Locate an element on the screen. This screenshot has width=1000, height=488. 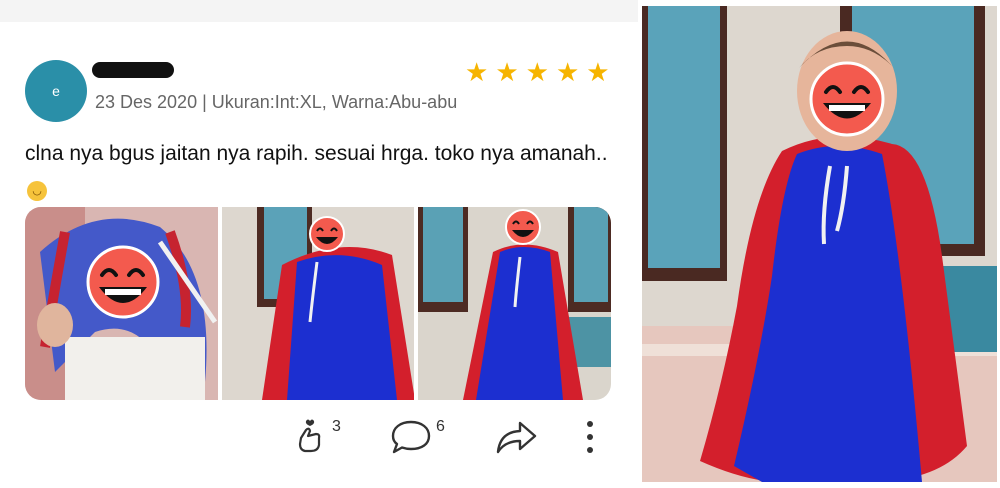
rating-stars: ★ ★ ★ ★ ★ is located at coordinates (537, 72).